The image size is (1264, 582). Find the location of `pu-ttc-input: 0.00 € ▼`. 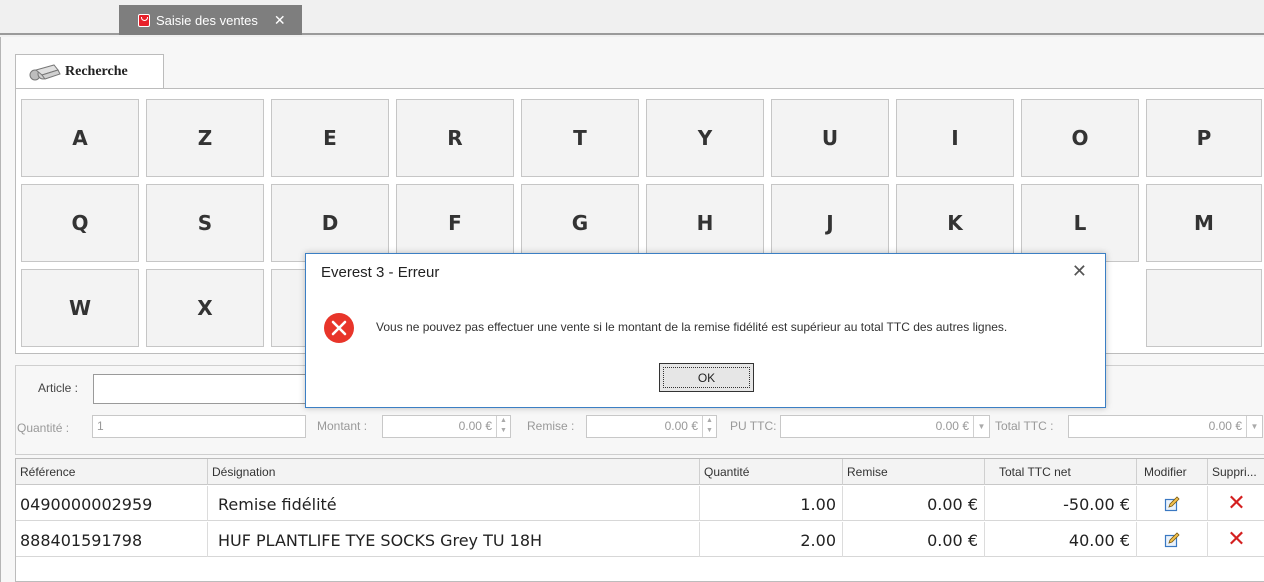

pu-ttc-input: 0.00 € ▼ is located at coordinates (885, 426).